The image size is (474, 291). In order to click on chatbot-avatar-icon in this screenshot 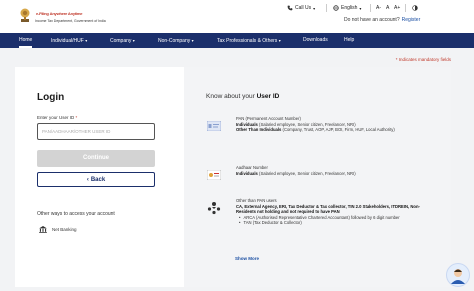, I will do `click(458, 276)`.